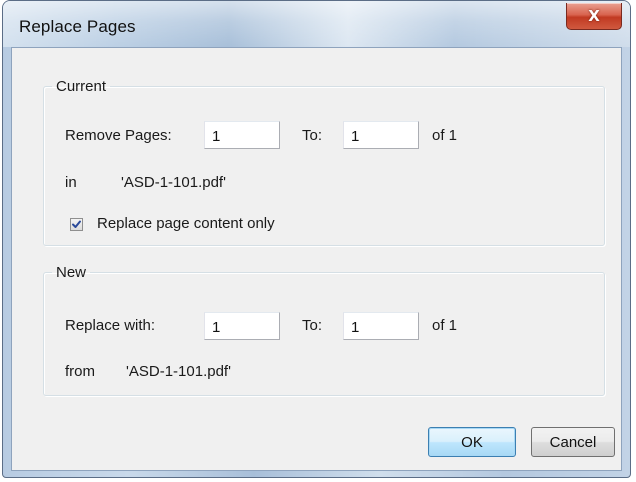 The height and width of the screenshot is (482, 636). I want to click on ok-button: OK, so click(472, 442).